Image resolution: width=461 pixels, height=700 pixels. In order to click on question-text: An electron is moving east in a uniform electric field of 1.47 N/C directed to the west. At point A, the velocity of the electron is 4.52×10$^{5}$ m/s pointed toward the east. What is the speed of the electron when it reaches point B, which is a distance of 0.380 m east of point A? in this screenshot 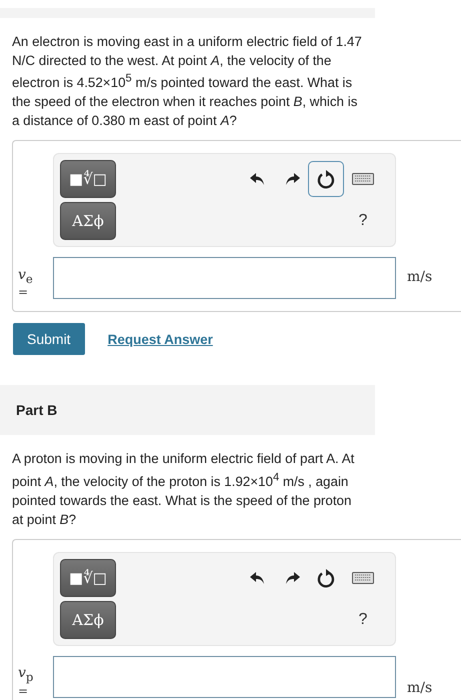, I will do `click(187, 81)`.